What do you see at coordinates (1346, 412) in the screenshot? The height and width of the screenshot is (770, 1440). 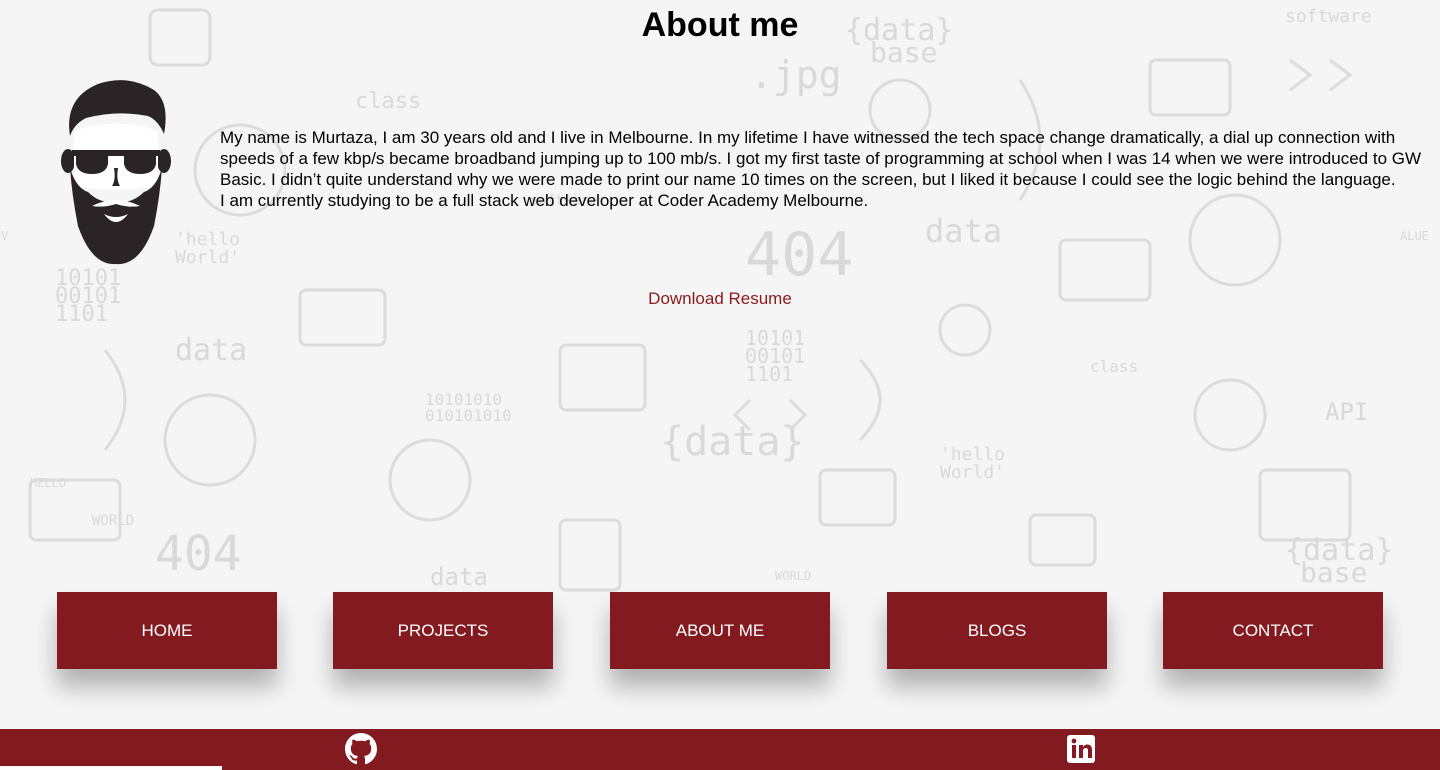 I see `svg-text: API` at bounding box center [1346, 412].